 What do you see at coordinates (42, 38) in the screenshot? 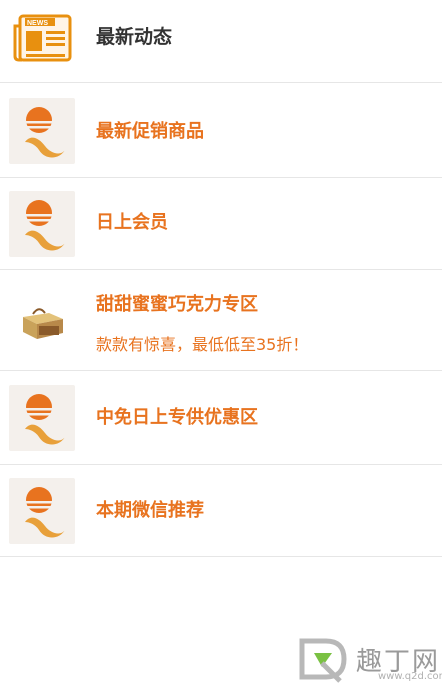
I see `news-icon: NEWS` at bounding box center [42, 38].